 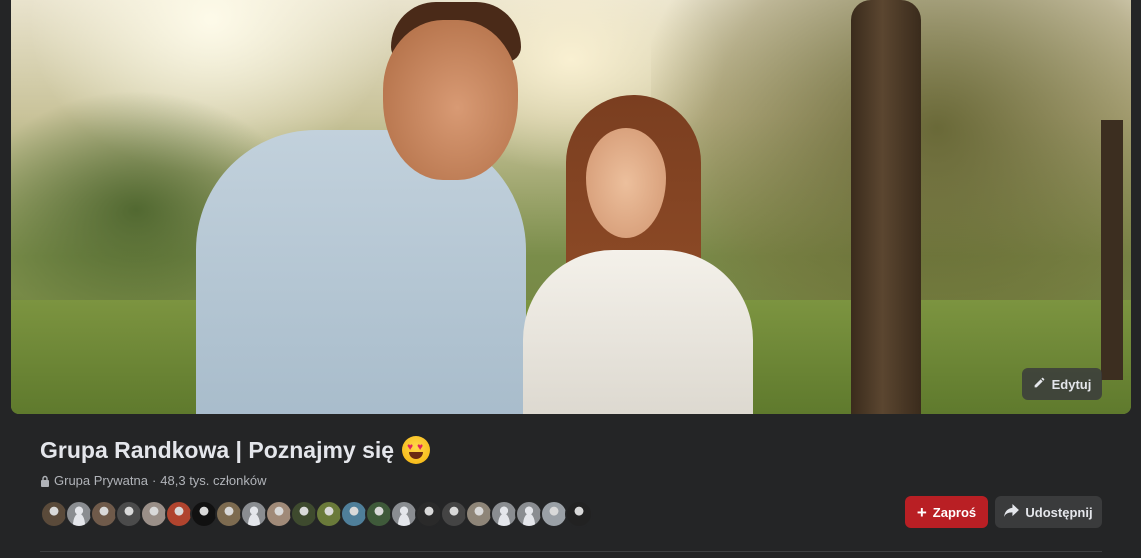 What do you see at coordinates (1059, 512) in the screenshot?
I see `share-label: Udostępnij` at bounding box center [1059, 512].